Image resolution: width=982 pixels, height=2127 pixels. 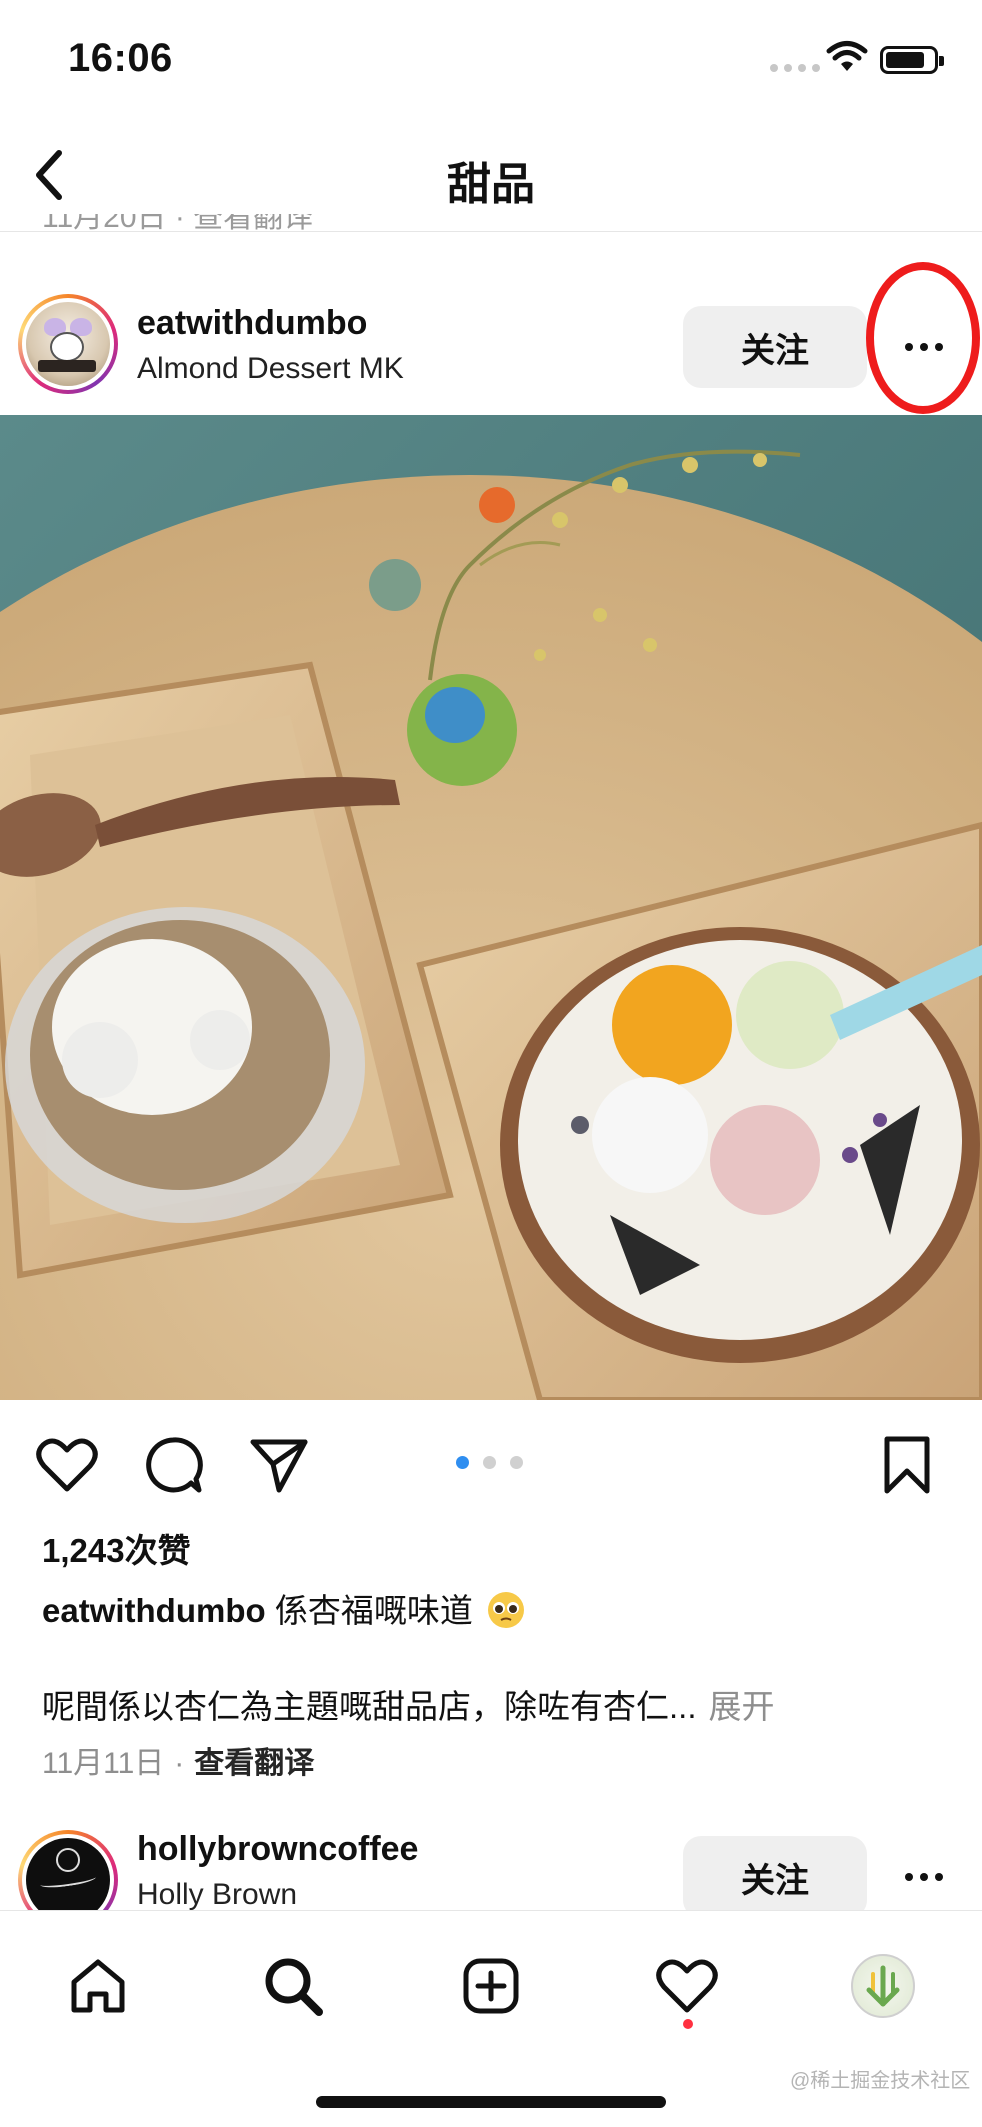 I want to click on previous-post-meta: 11月20日 · 查看翻译, so click(x=178, y=224).